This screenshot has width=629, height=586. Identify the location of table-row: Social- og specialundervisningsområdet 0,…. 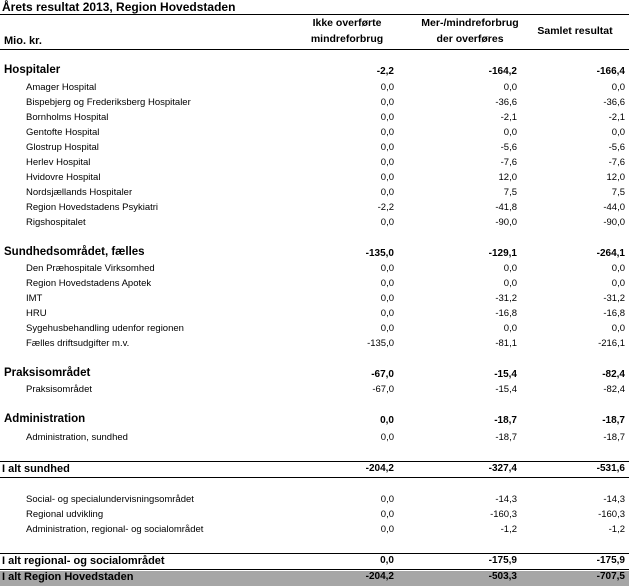
(314, 501).